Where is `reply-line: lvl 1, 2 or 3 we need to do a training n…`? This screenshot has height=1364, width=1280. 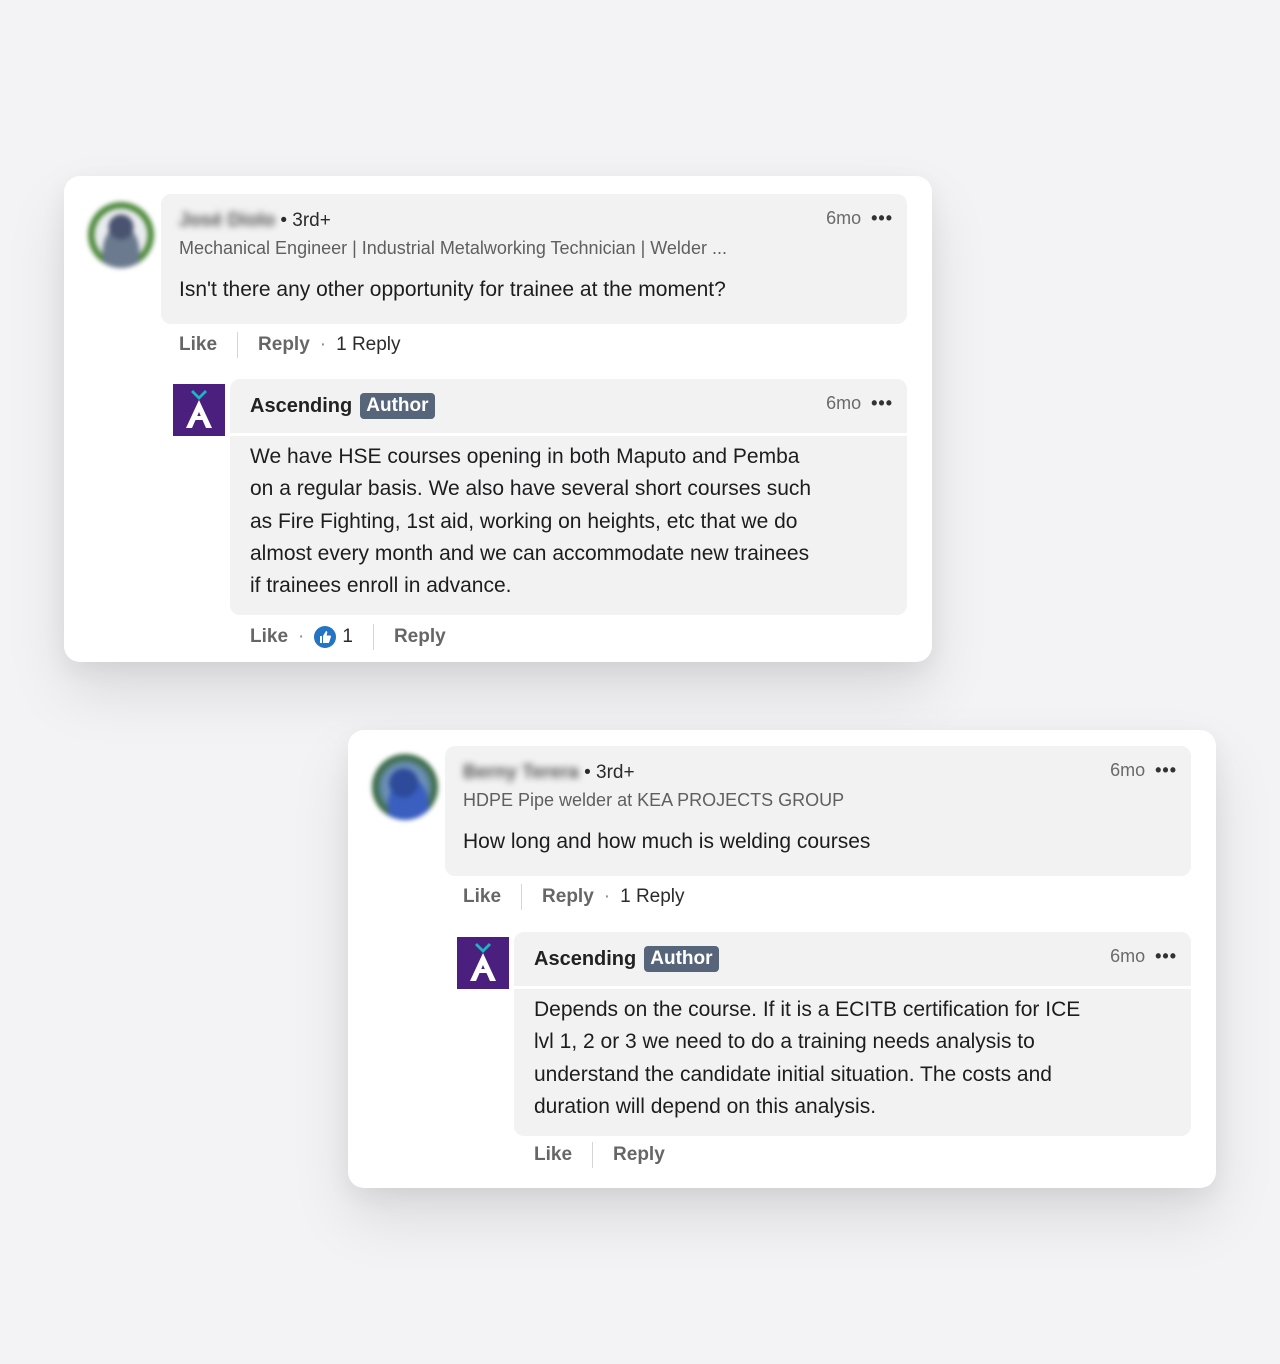
reply-line: lvl 1, 2 or 3 we need to do a training n… is located at coordinates (784, 1042).